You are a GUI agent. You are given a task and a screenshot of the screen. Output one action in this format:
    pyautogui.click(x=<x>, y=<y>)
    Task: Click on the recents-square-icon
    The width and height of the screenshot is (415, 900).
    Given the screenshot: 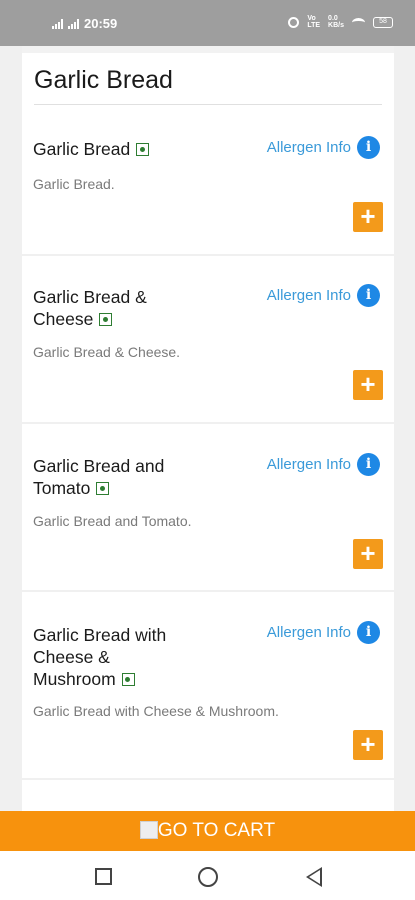 What is the action you would take?
    pyautogui.click(x=103, y=876)
    